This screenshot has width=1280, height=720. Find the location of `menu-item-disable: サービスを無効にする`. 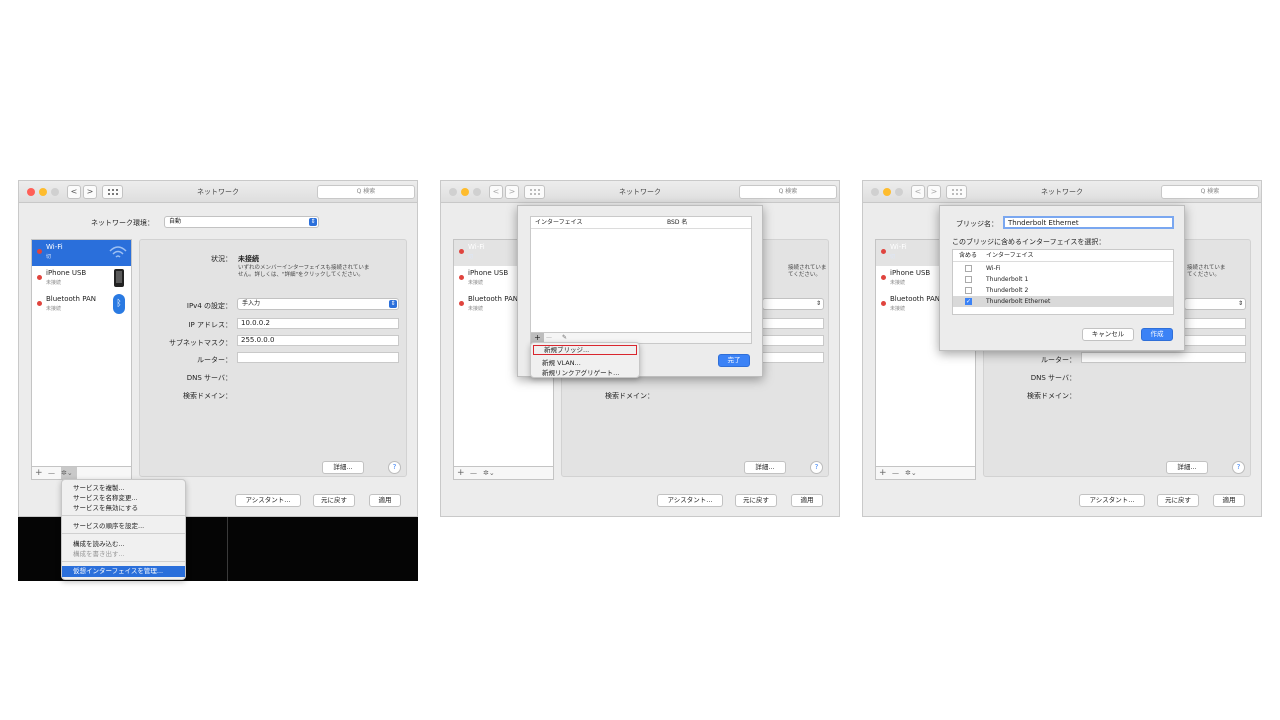

menu-item-disable: サービスを無効にする is located at coordinates (123, 507).